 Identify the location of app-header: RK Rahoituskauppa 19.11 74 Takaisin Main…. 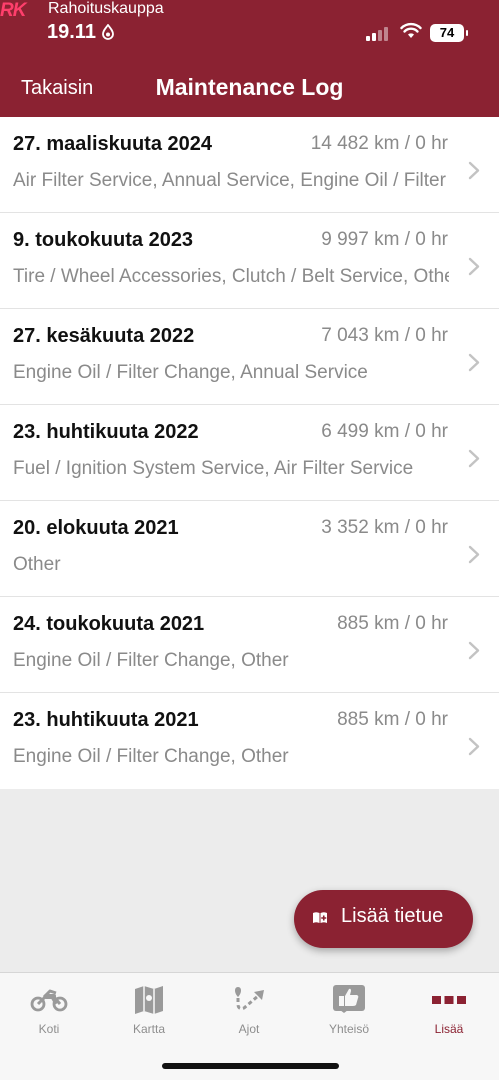
(249, 58).